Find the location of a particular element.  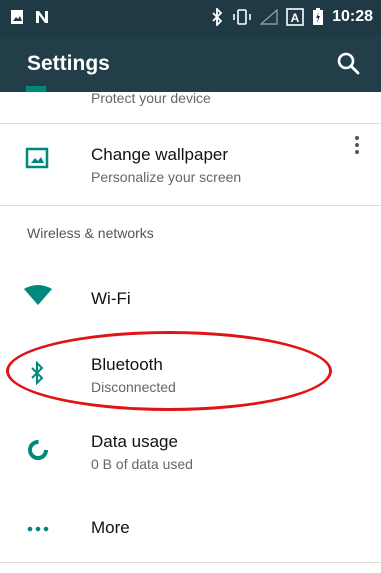

list-item-data-usage: Data usage 0 B of data used is located at coordinates (190, 453).